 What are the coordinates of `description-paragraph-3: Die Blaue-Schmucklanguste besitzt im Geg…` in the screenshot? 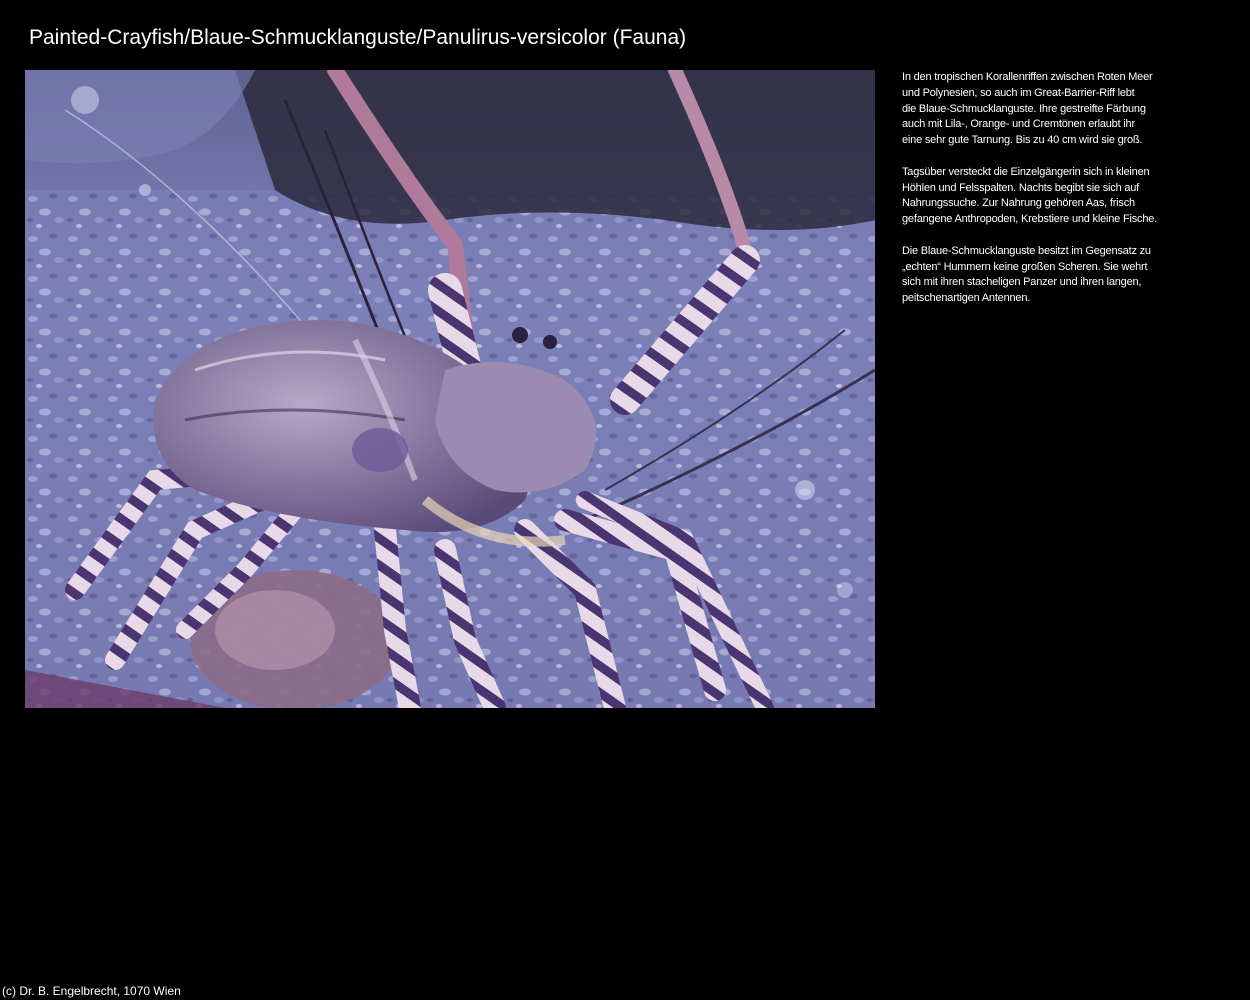 It's located at (1052, 275).